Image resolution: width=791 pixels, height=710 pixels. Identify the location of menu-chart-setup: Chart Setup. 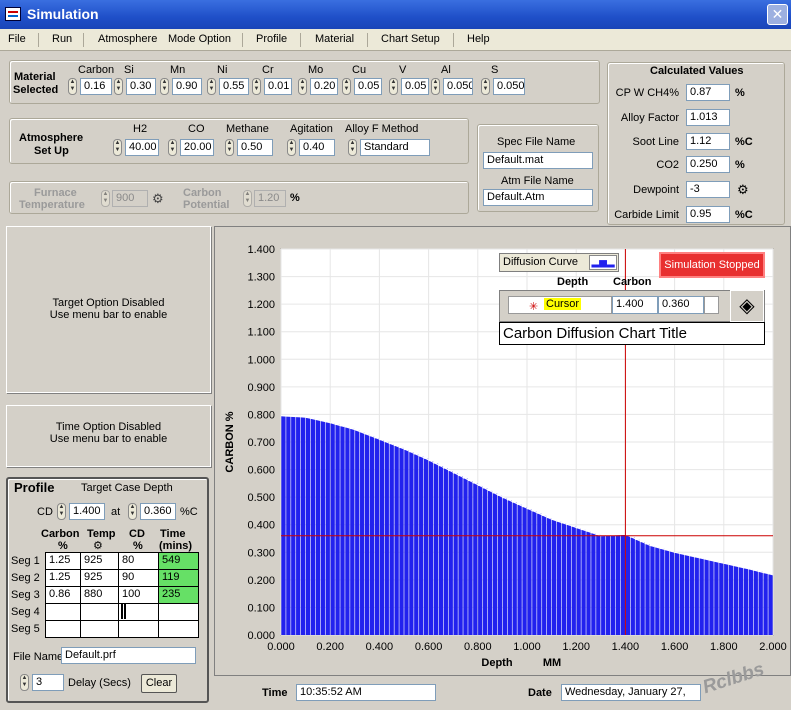
(410, 39).